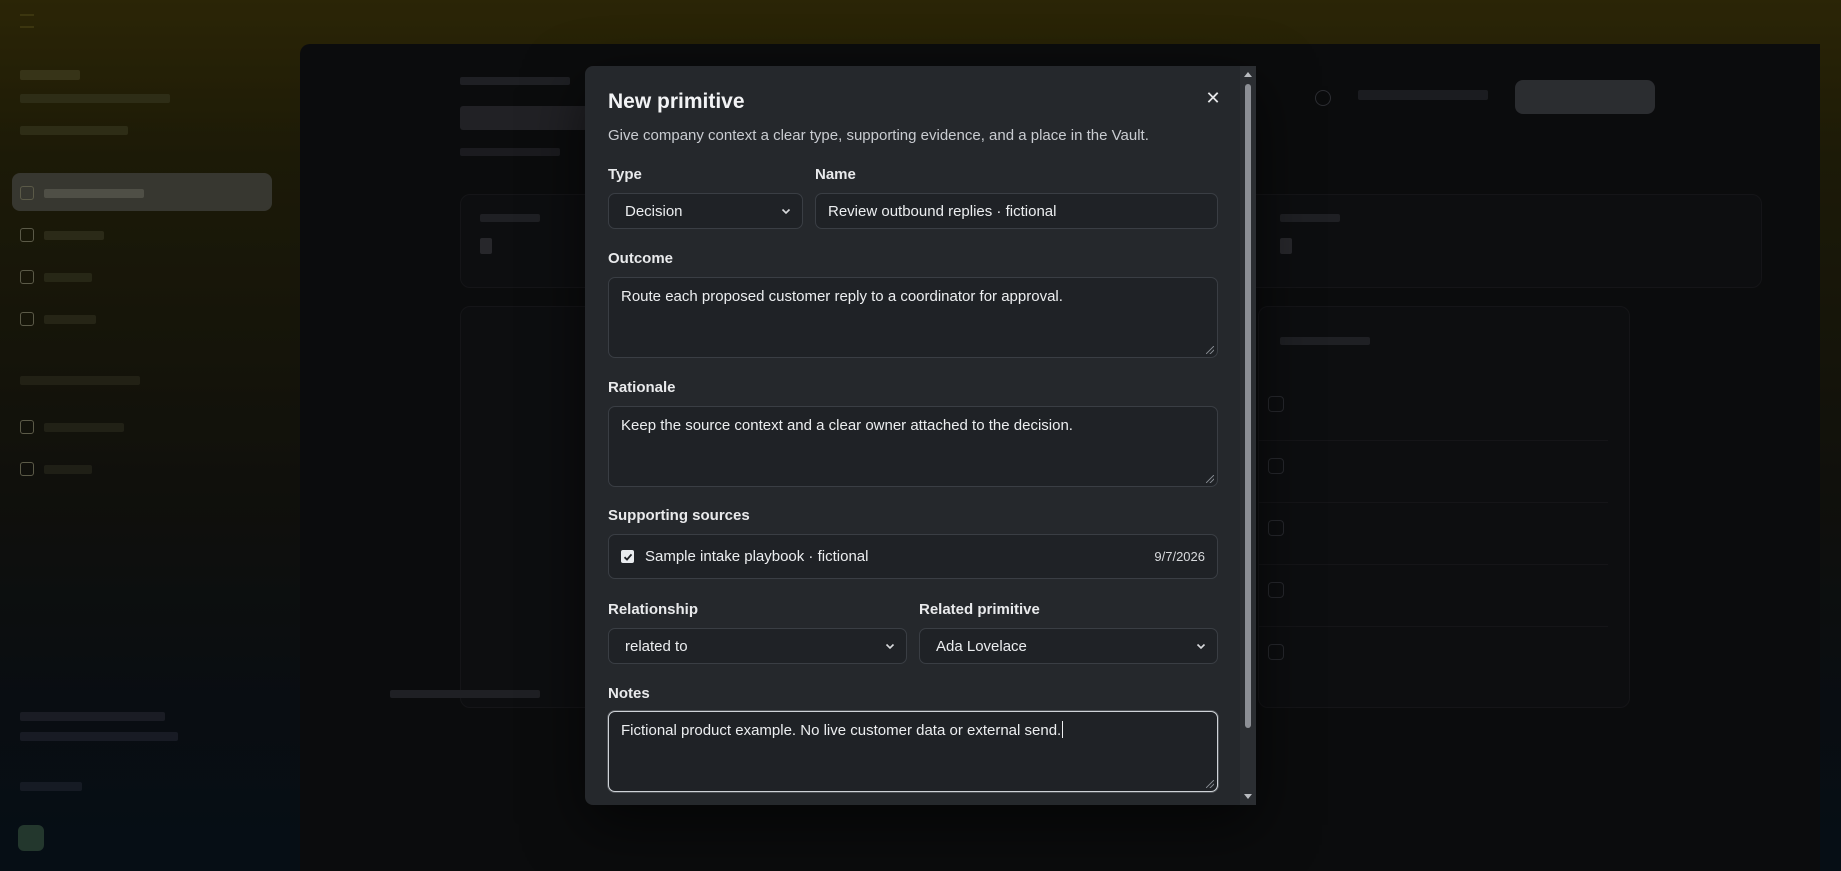  Describe the element at coordinates (654, 211) in the screenshot. I see `type-select-value: Decision` at that location.